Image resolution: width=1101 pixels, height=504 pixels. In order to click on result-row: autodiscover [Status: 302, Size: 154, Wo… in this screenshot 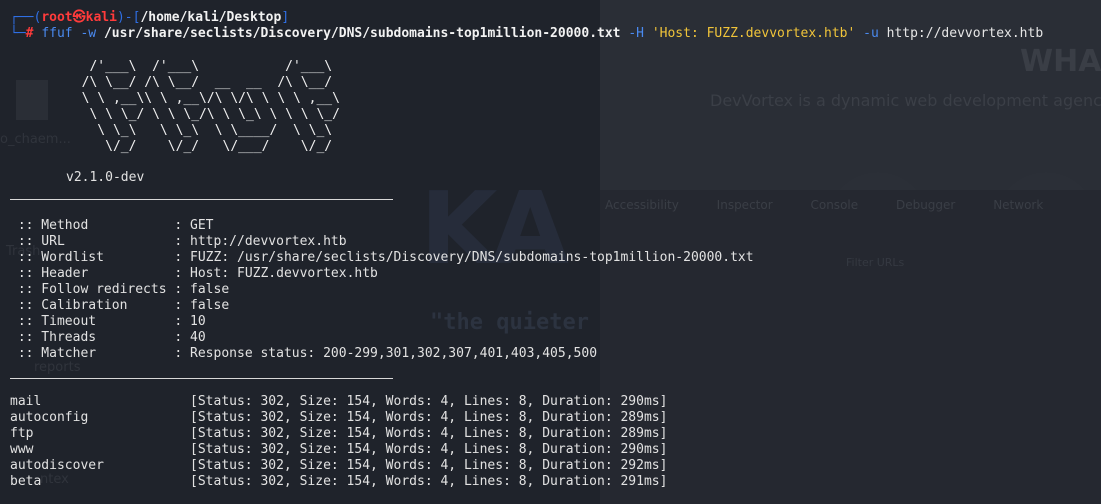, I will do `click(338, 466)`.